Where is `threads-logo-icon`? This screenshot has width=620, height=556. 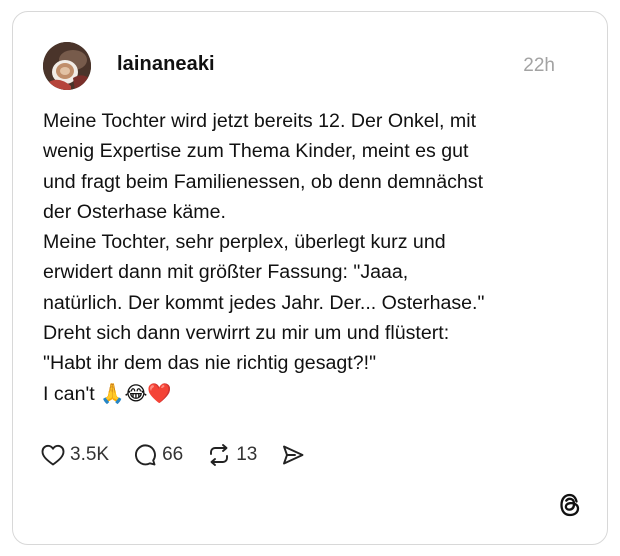
threads-logo-icon is located at coordinates (570, 505).